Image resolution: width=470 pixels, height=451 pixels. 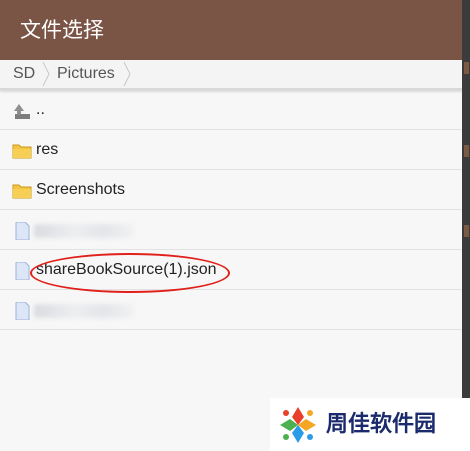 I want to click on watermark-text: 周佳软件园, so click(x=381, y=424).